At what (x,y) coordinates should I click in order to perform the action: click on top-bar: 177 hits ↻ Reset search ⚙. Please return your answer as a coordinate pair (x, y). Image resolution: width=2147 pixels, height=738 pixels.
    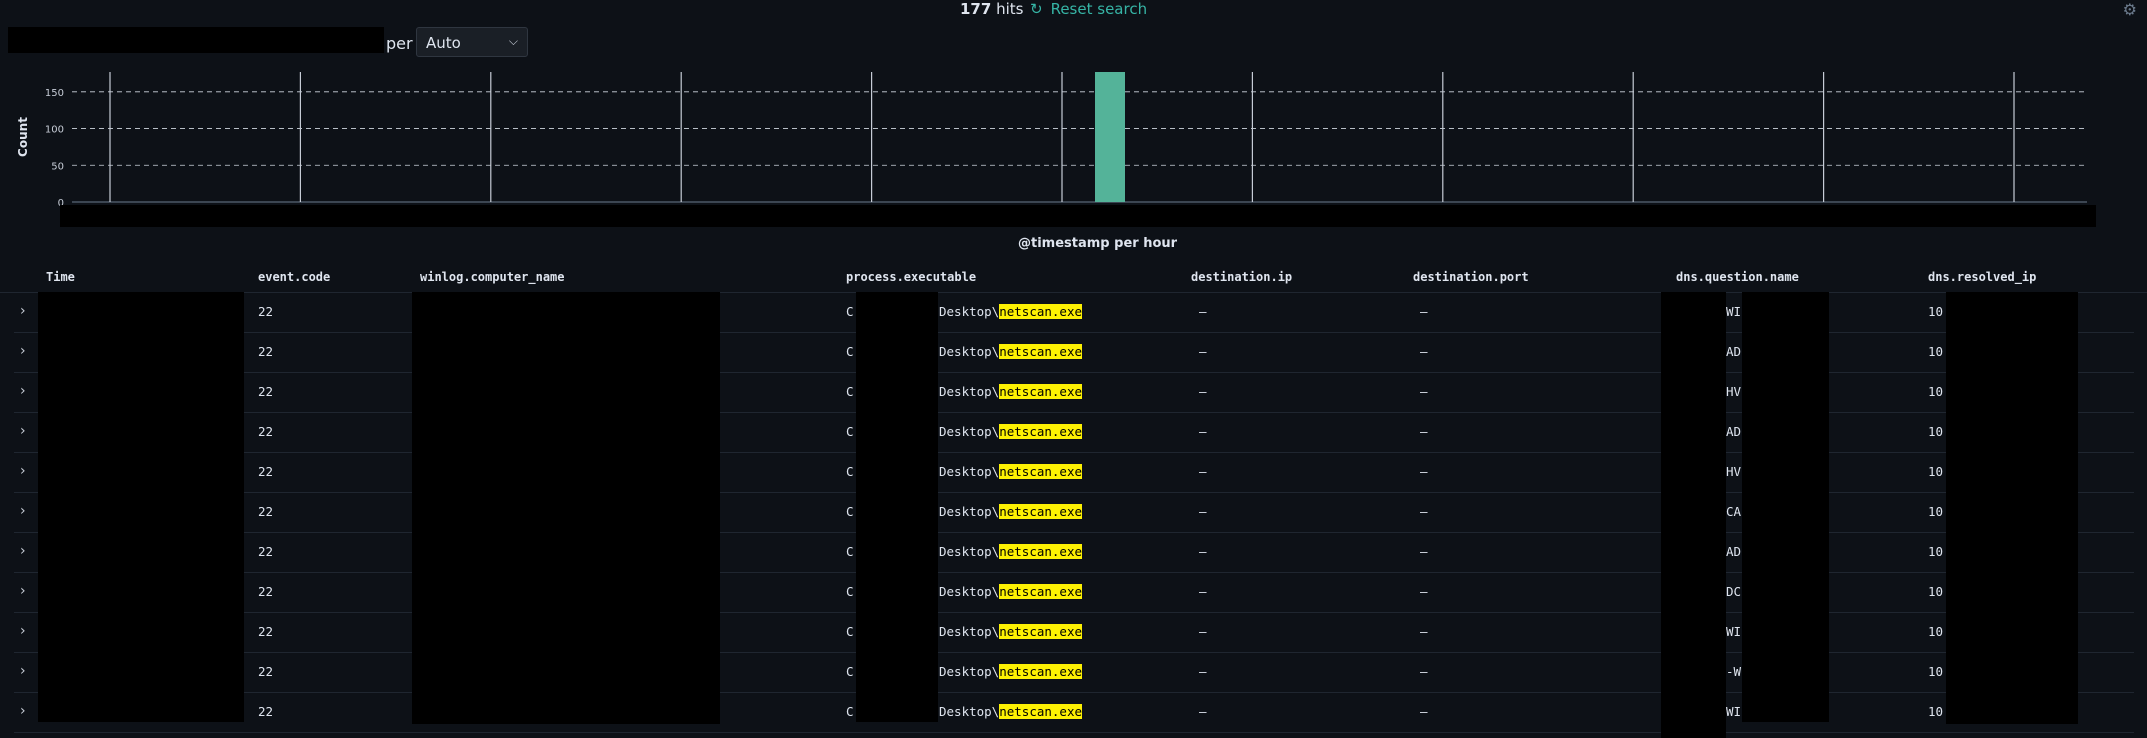
    Looking at the image, I should click on (1073, 11).